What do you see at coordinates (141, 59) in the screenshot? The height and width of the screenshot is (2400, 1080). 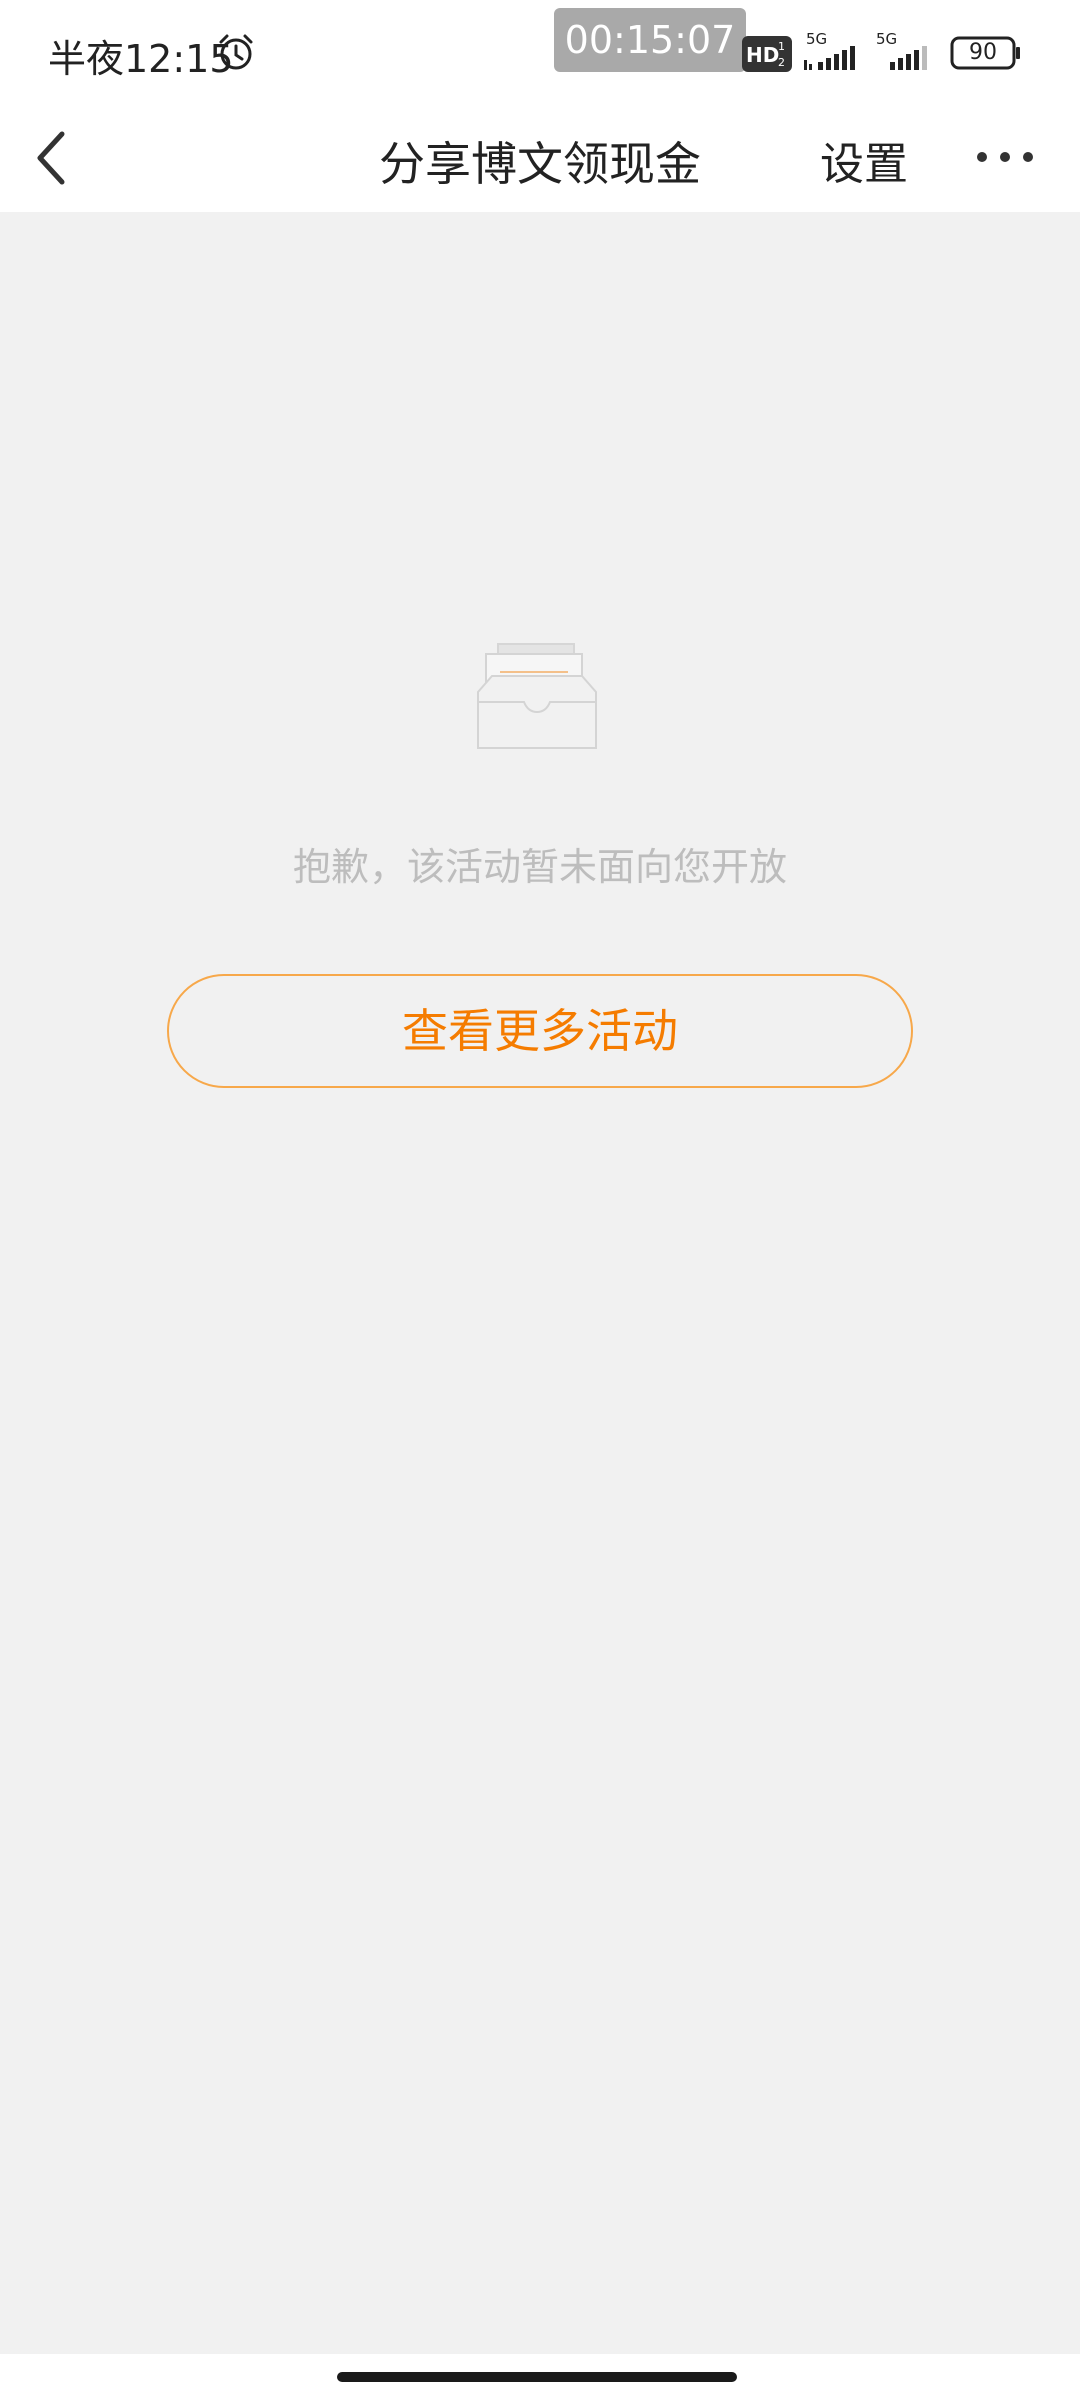 I see `status-time: 半夜12:15` at bounding box center [141, 59].